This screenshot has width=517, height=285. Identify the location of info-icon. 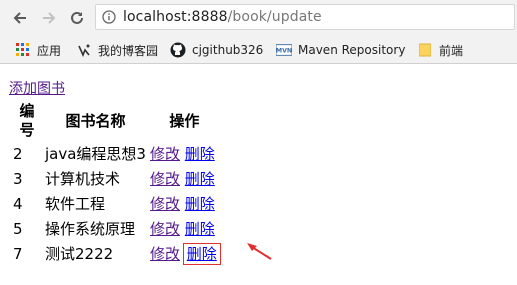
(109, 17).